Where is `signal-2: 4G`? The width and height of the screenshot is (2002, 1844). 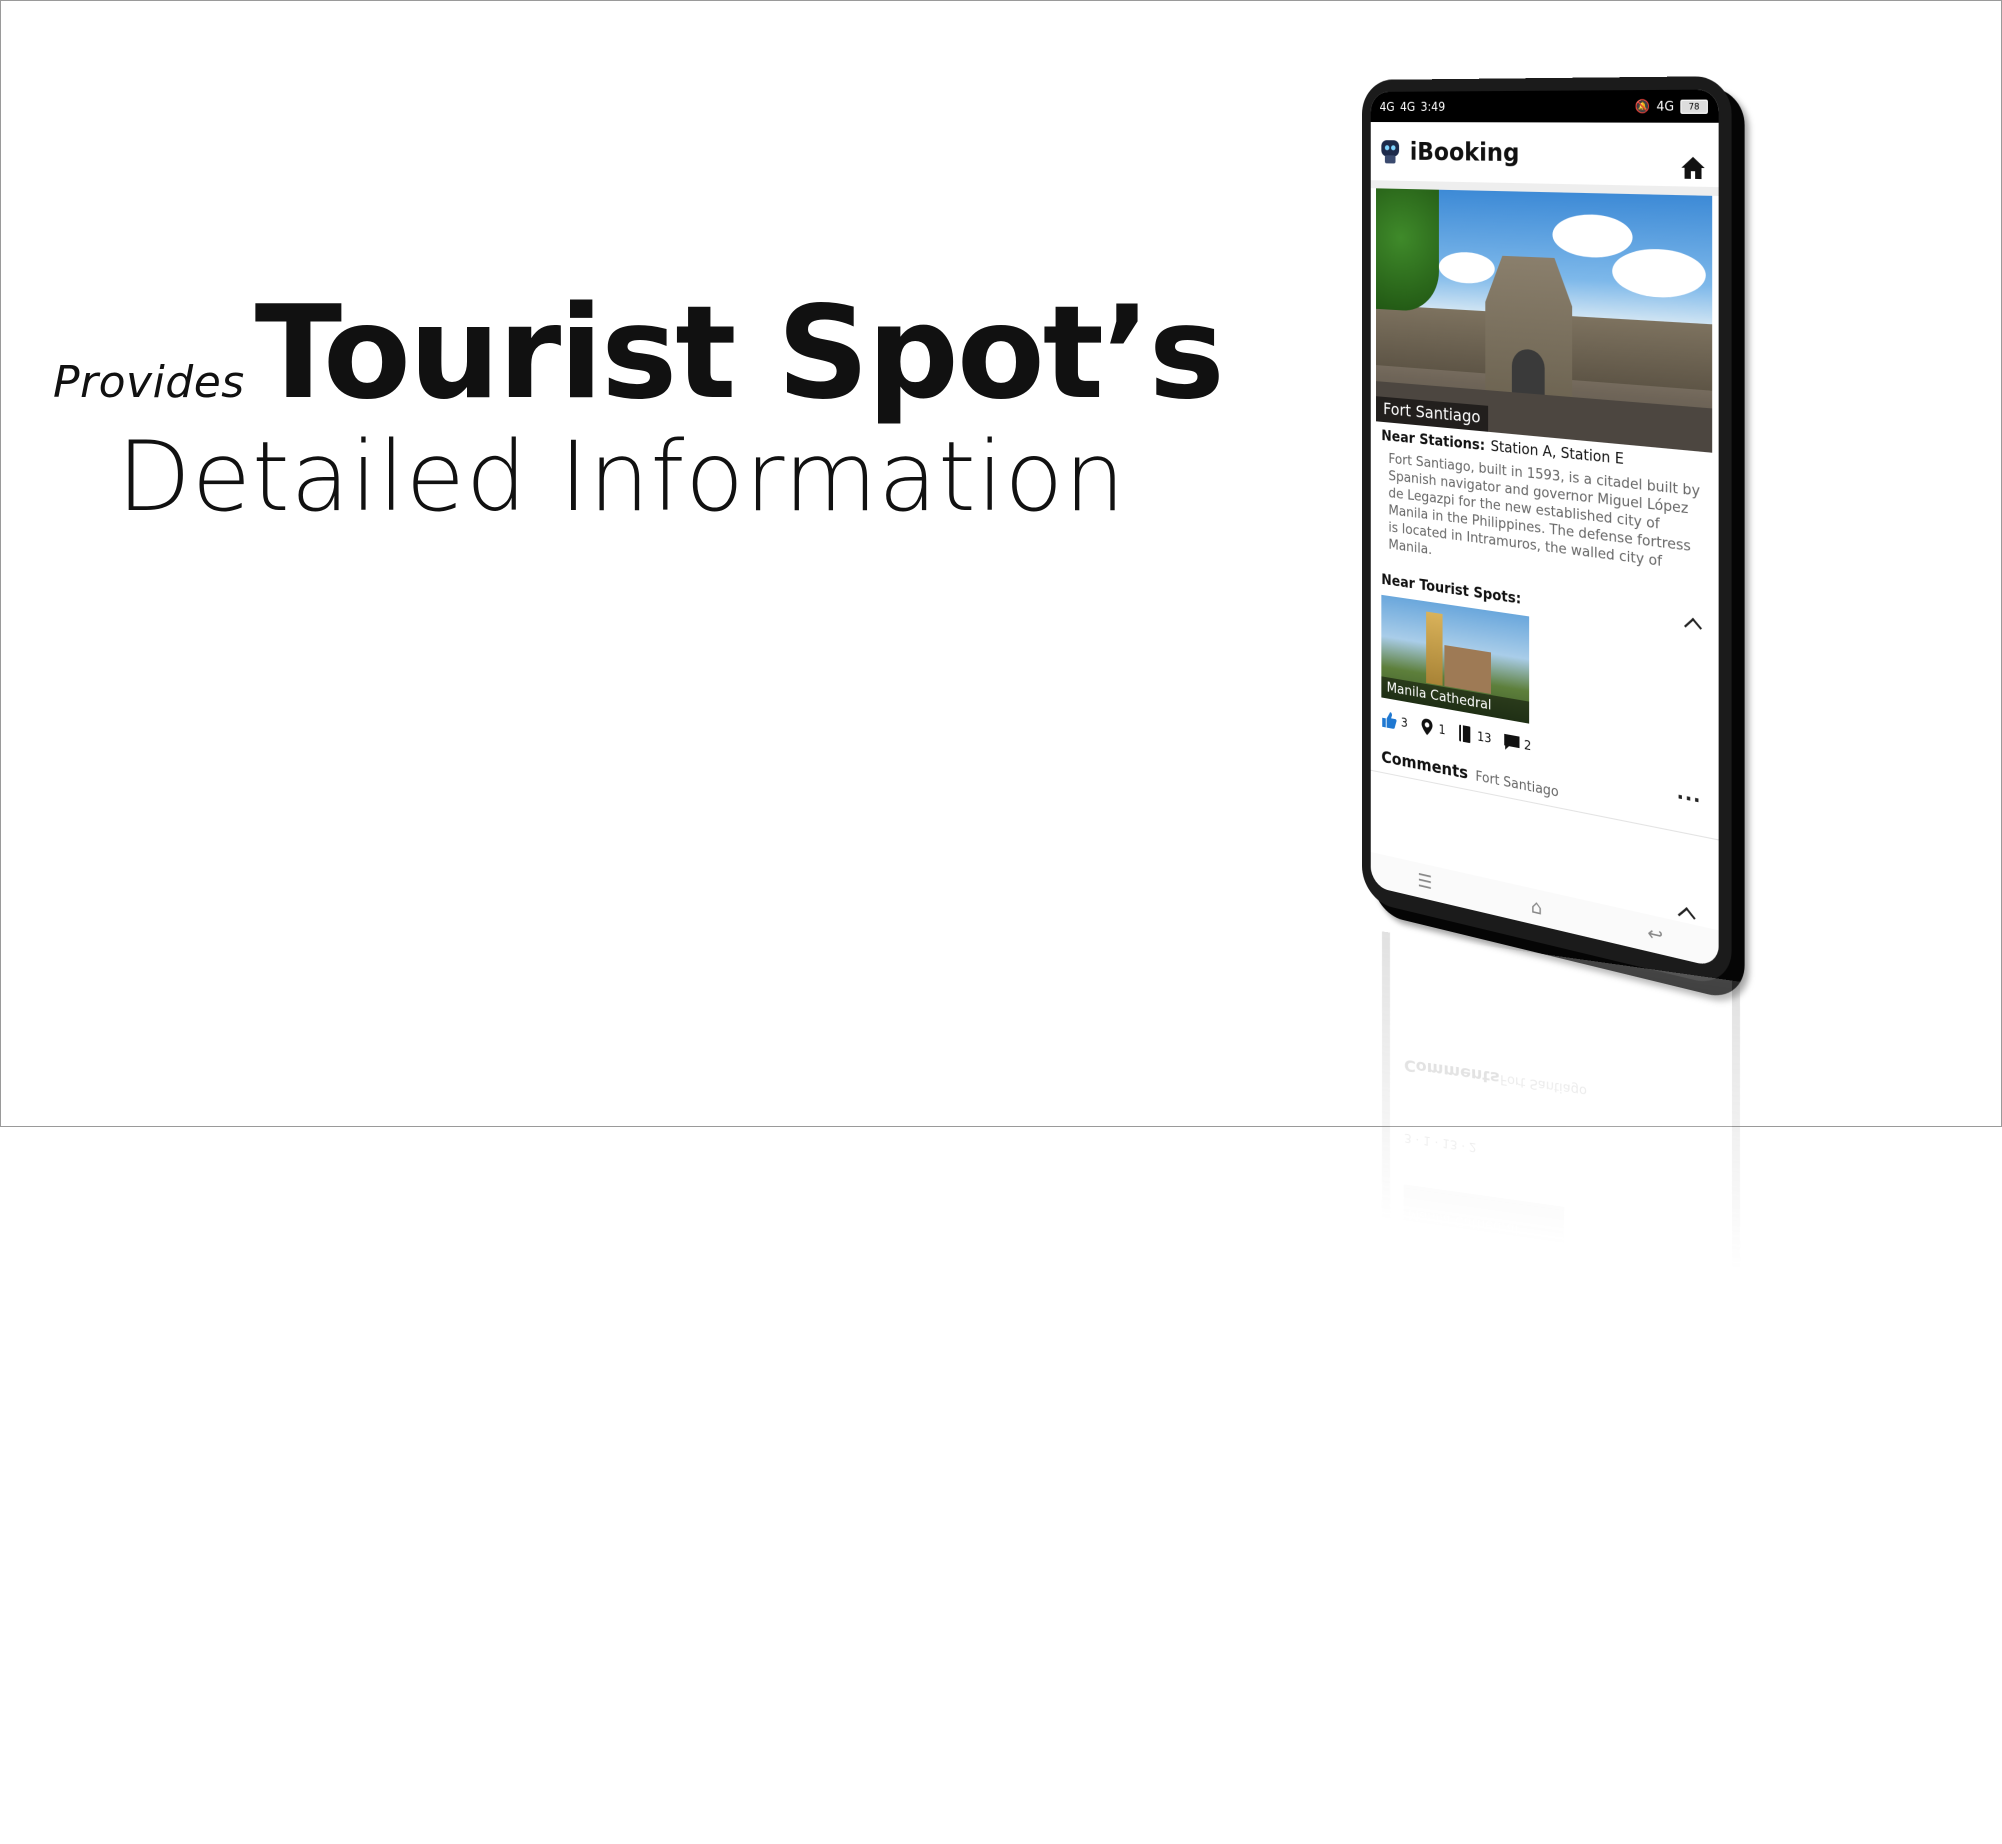 signal-2: 4G is located at coordinates (1407, 107).